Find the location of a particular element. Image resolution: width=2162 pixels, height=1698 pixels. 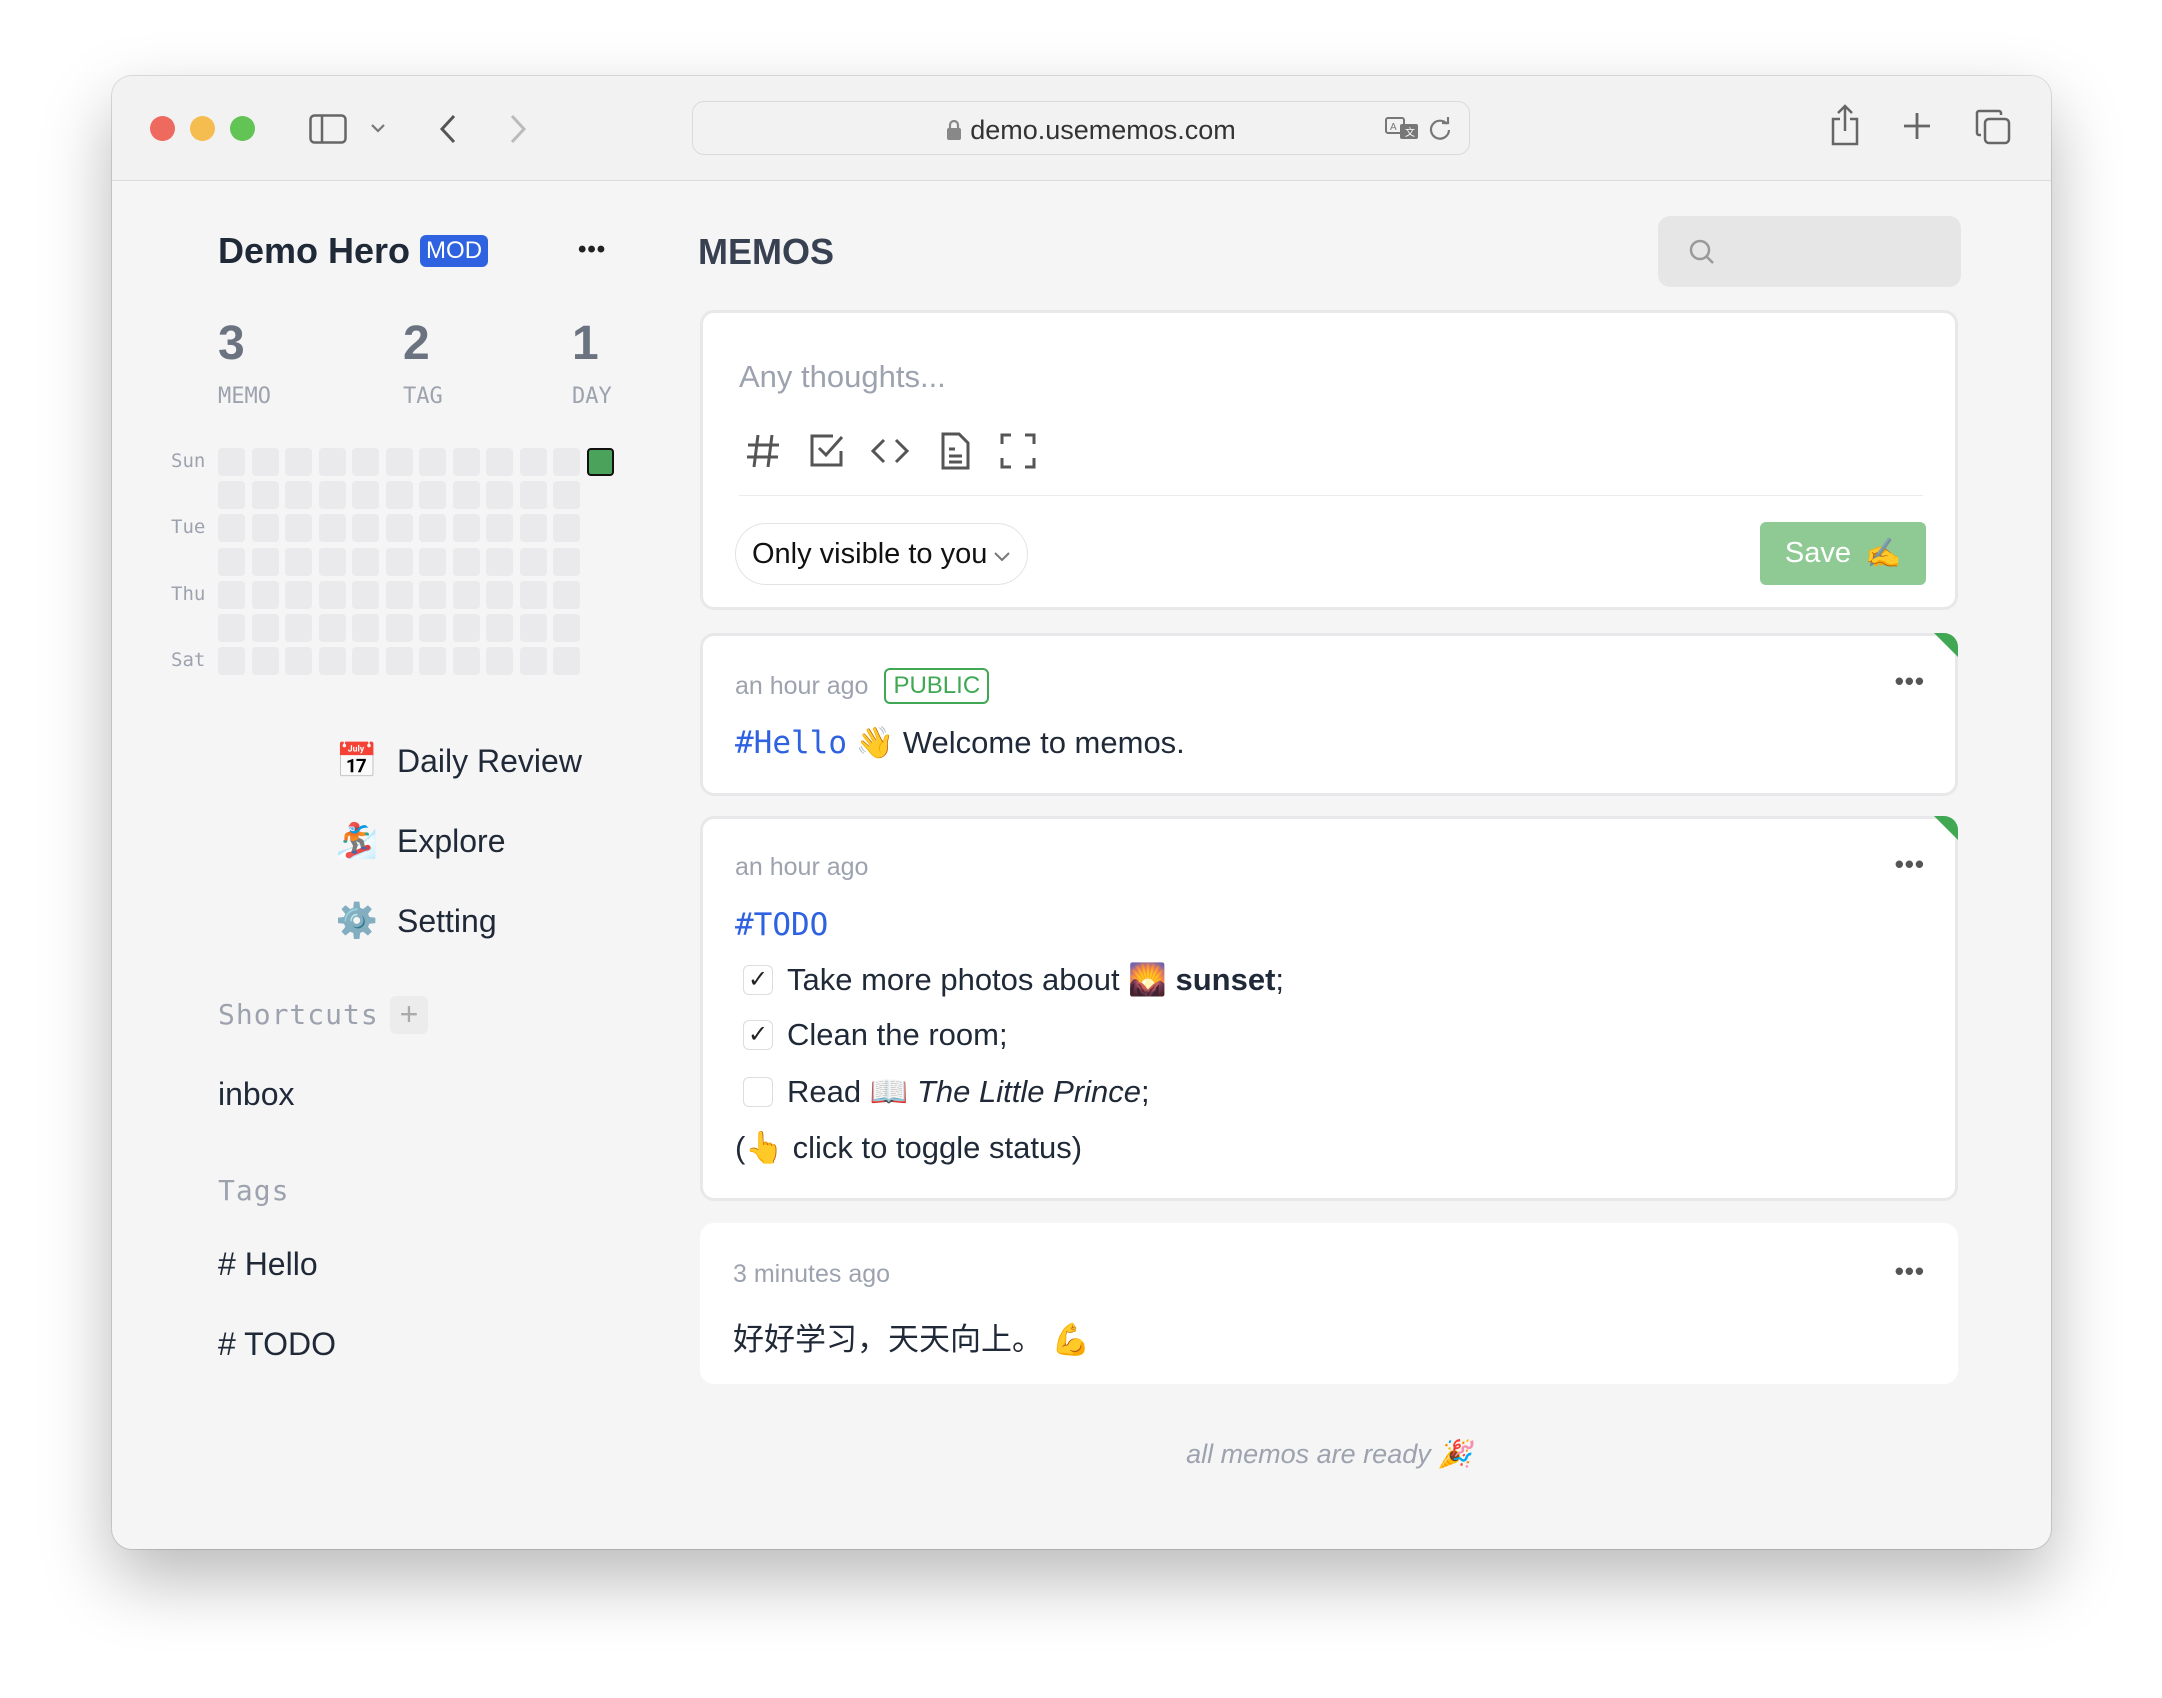

sidebar-item-daily-review: 📅 Daily Review is located at coordinates (458, 761).